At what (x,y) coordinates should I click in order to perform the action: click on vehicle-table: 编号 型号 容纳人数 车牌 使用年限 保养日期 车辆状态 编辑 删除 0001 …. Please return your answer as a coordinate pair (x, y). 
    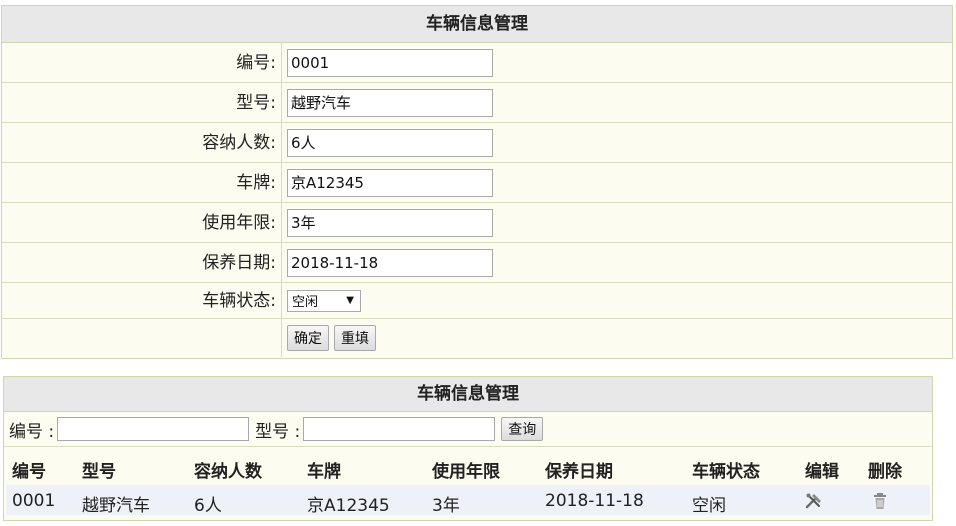
    Looking at the image, I should click on (468, 484).